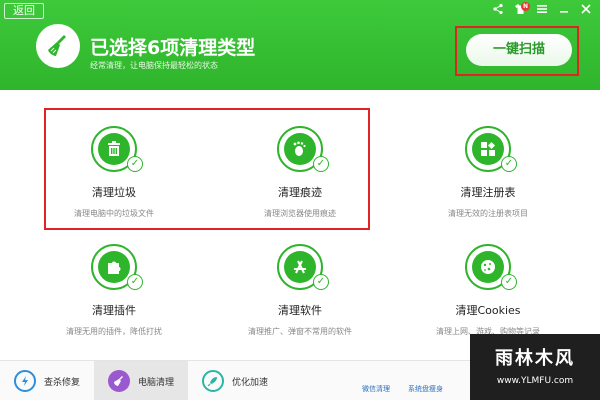 The width and height of the screenshot is (600, 400). Describe the element at coordinates (114, 310) in the screenshot. I see `item-title: 清理插件` at that location.